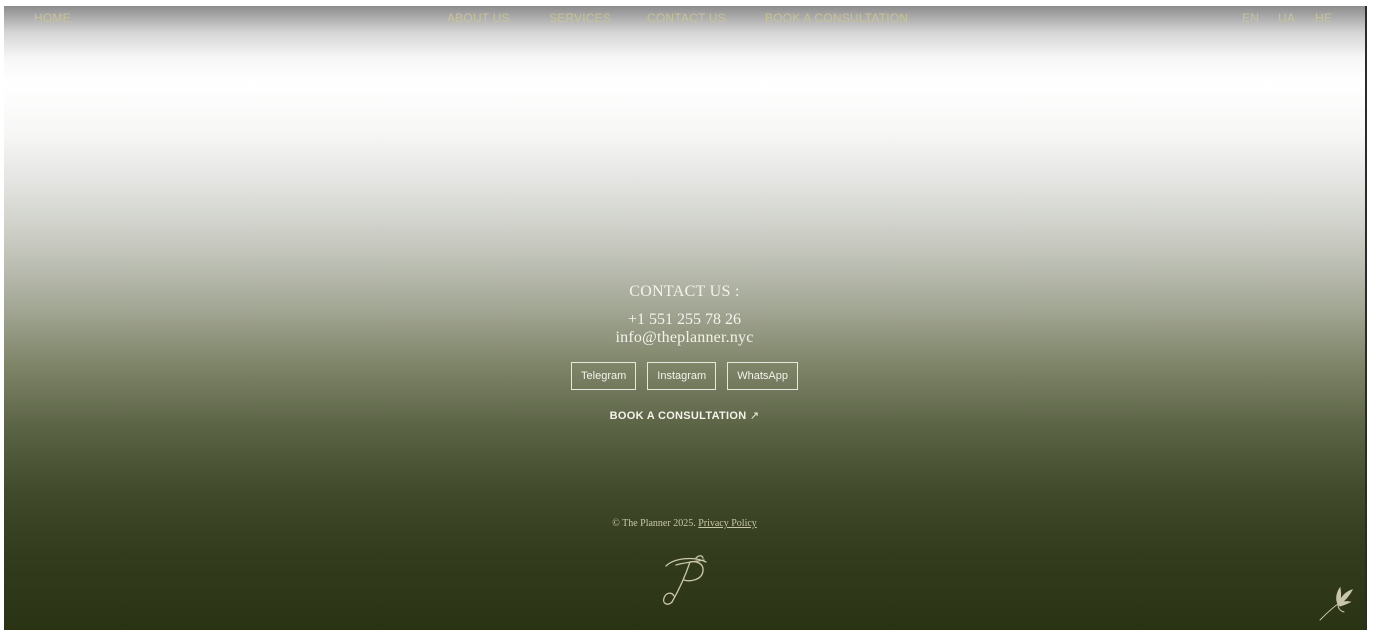  I want to click on bird-icon, so click(1336, 603).